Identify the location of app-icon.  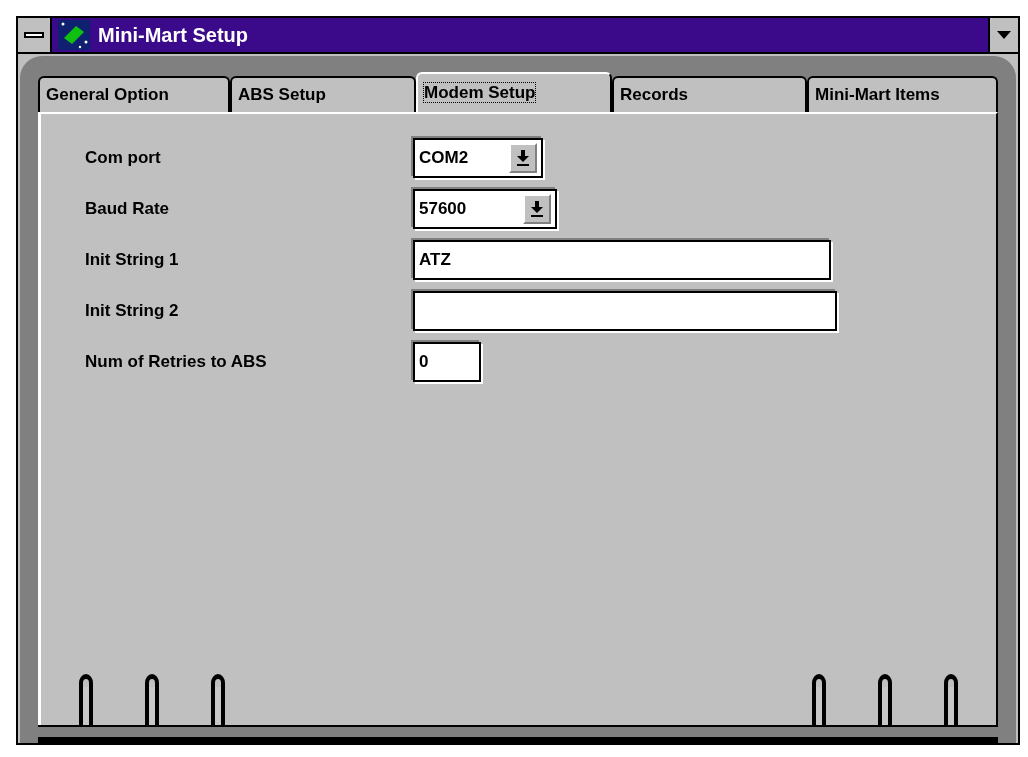
(74, 35).